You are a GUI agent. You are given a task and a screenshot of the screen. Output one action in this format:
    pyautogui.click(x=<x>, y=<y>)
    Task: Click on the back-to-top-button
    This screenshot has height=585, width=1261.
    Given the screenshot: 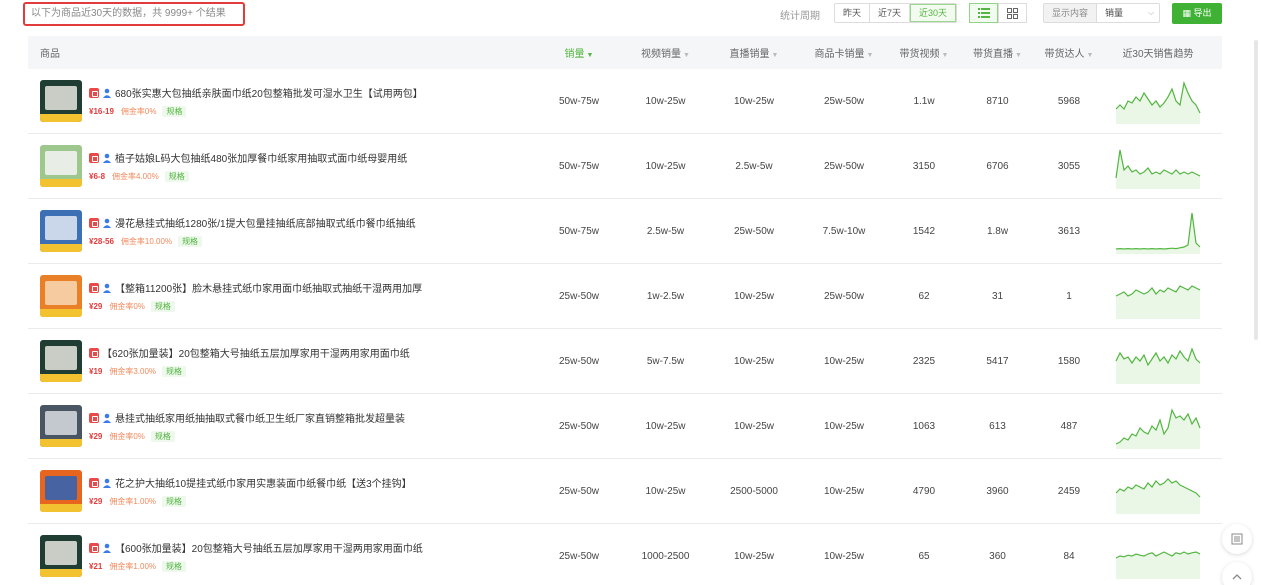 What is the action you would take?
    pyautogui.click(x=1237, y=573)
    